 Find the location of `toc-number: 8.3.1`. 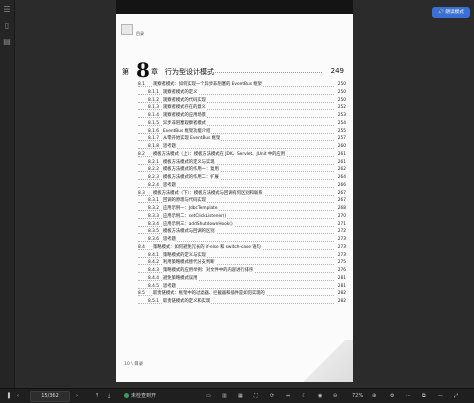

toc-number: 8.3.1 is located at coordinates (153, 201).